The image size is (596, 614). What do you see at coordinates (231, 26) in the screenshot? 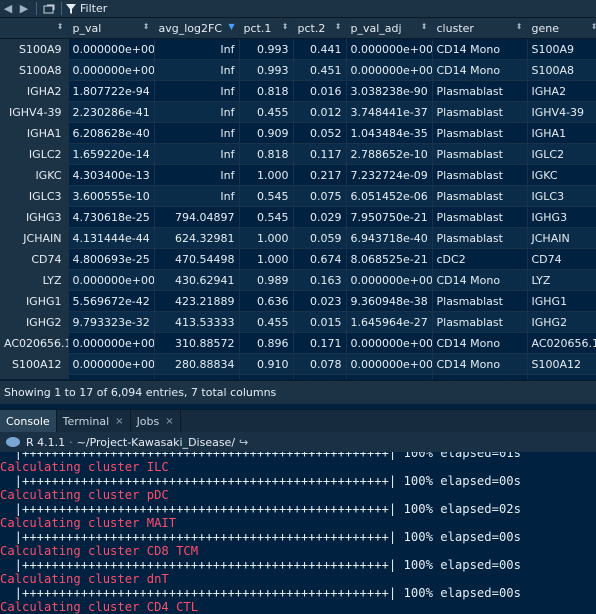
I see `sort-icon: ▼` at bounding box center [231, 26].